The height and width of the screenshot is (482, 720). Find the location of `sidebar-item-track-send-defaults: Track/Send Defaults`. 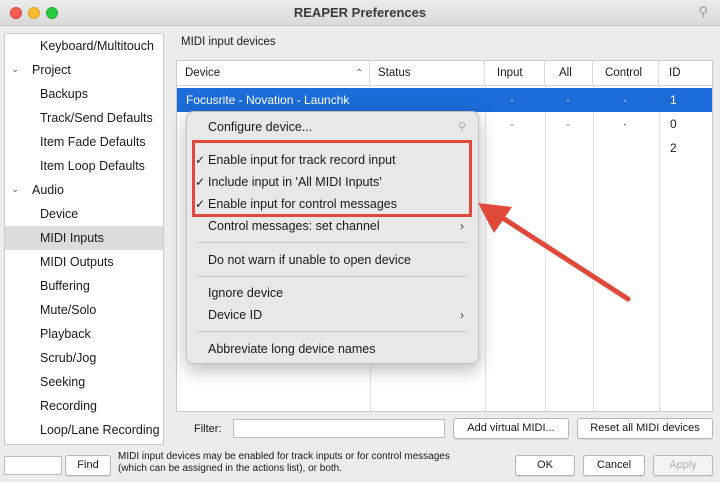

sidebar-item-track-send-defaults: Track/Send Defaults is located at coordinates (84, 118).